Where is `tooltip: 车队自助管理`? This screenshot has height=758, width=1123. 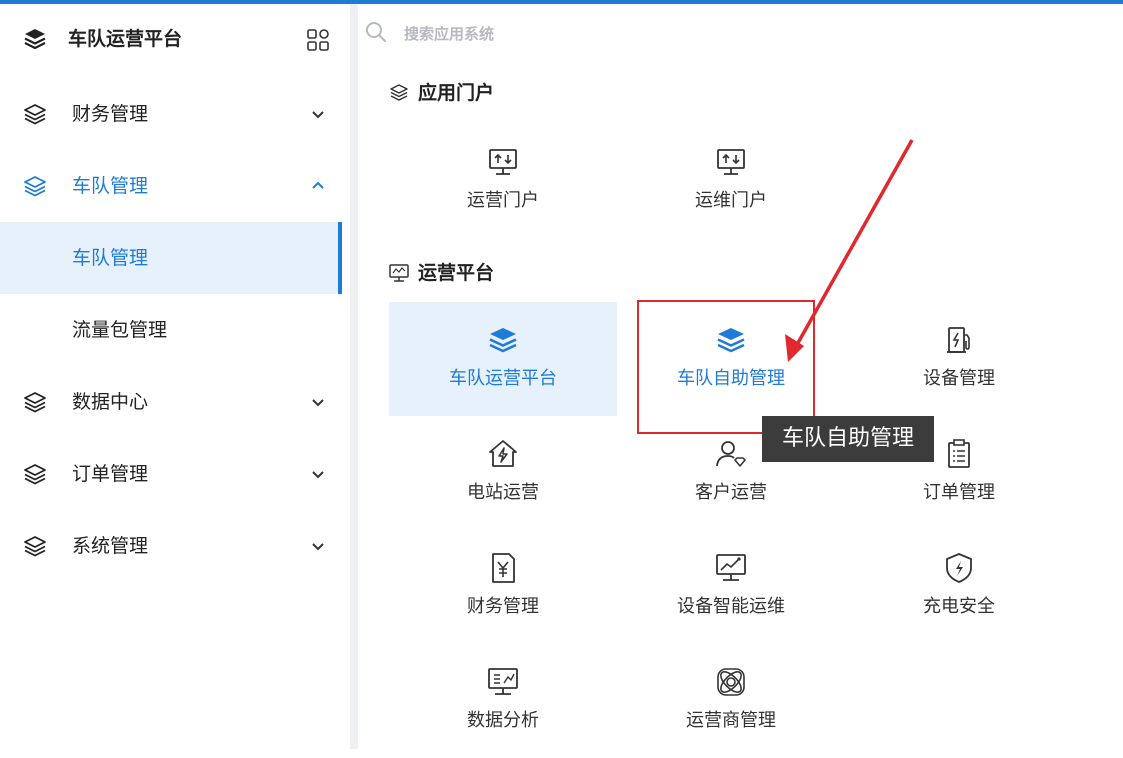 tooltip: 车队自助管理 is located at coordinates (848, 439).